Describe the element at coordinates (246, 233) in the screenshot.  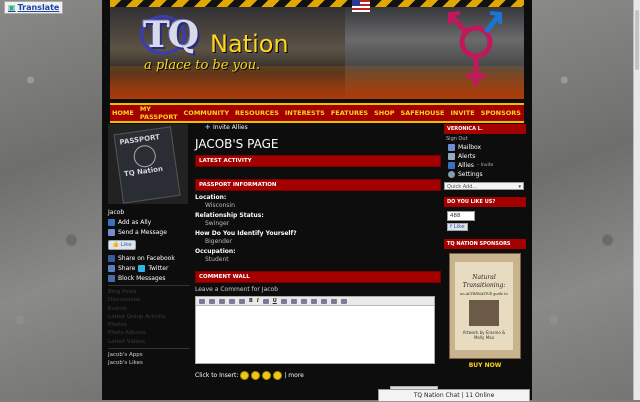
I see `field-label: How Do You Identify Yourself?` at that location.